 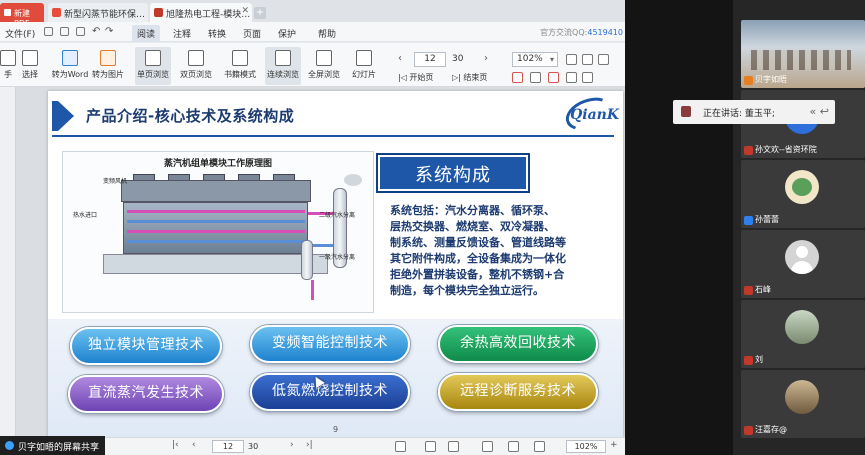 What do you see at coordinates (475, 77) in the screenshot?
I see `last-page-label: 结束页` at bounding box center [475, 77].